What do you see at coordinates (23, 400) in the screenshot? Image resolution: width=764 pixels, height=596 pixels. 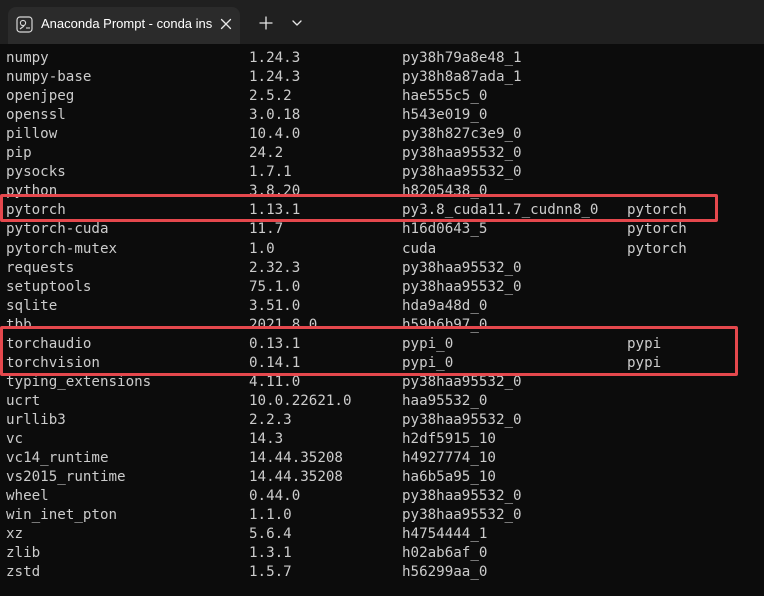 I see `package-name: ucrt` at bounding box center [23, 400].